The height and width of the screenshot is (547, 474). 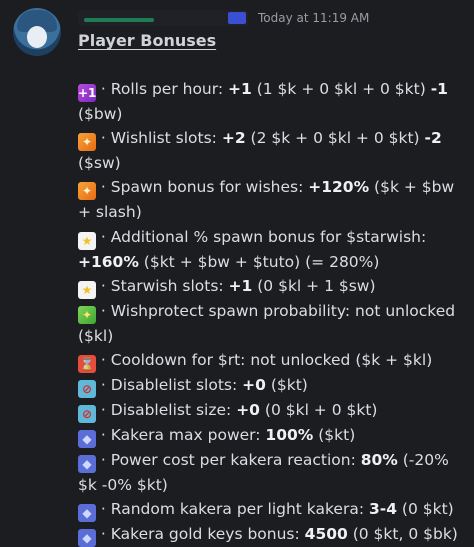 What do you see at coordinates (232, 509) in the screenshot?
I see `bonus-text: · Random kakera per light kakera:` at bounding box center [232, 509].